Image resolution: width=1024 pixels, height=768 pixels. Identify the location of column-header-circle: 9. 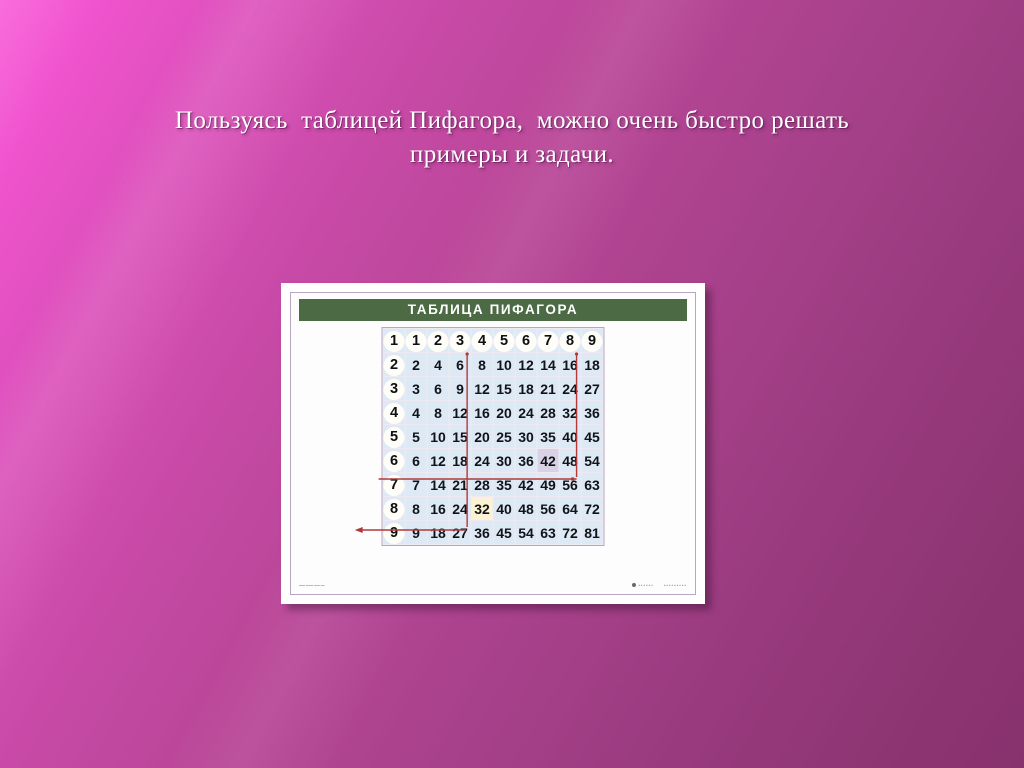
(592, 341).